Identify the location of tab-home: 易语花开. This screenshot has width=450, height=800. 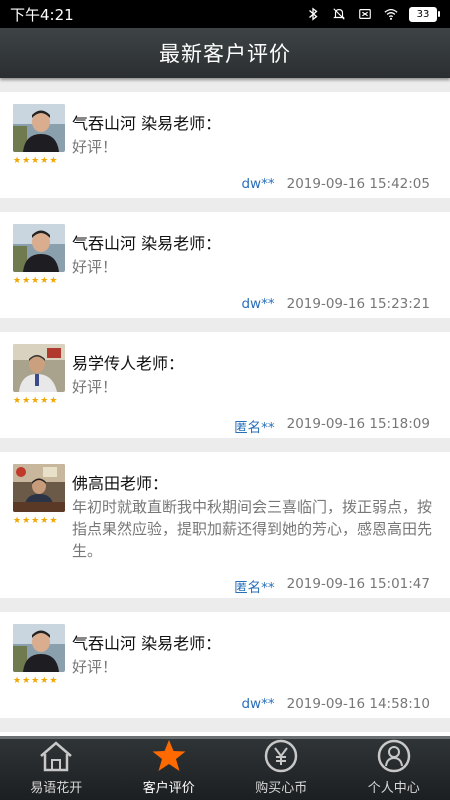
(56, 769).